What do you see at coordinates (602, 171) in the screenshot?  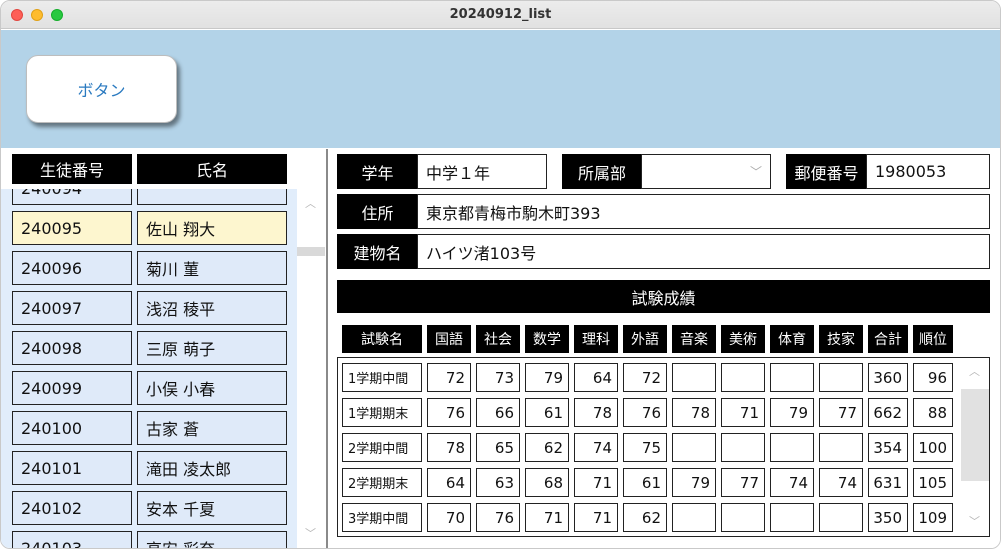 I see `club-label: 所属部` at bounding box center [602, 171].